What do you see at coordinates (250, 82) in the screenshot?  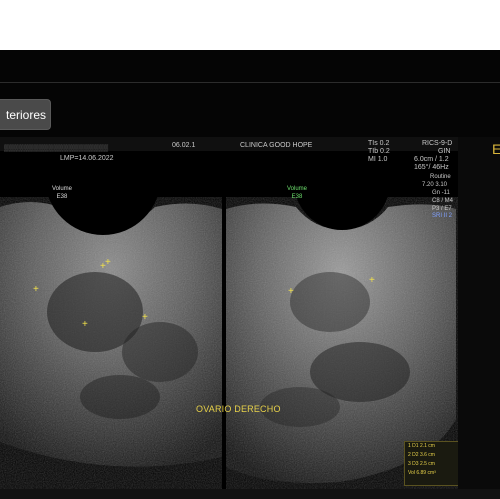 I see `divider` at bounding box center [250, 82].